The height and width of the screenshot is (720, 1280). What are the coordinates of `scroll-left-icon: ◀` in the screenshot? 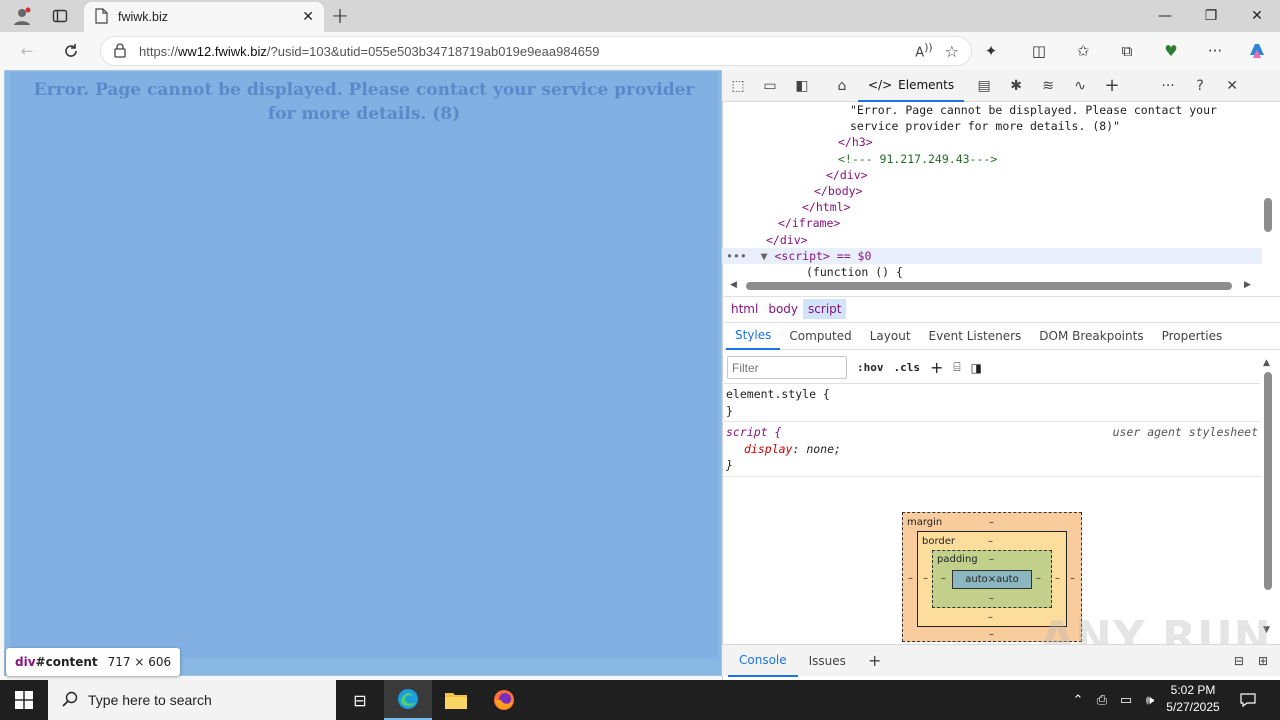 It's located at (733, 285).